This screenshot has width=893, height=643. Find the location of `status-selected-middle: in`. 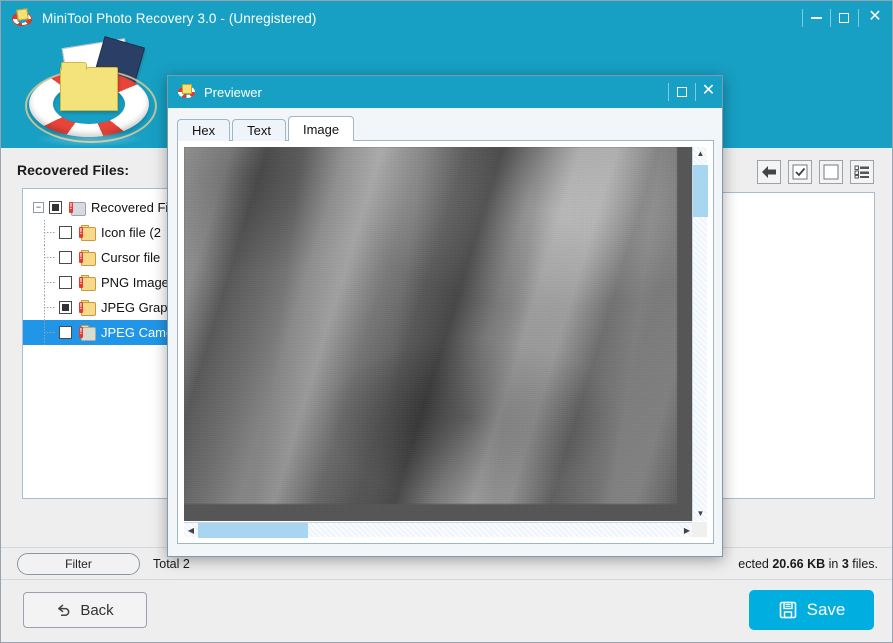

status-selected-middle: in is located at coordinates (833, 564).